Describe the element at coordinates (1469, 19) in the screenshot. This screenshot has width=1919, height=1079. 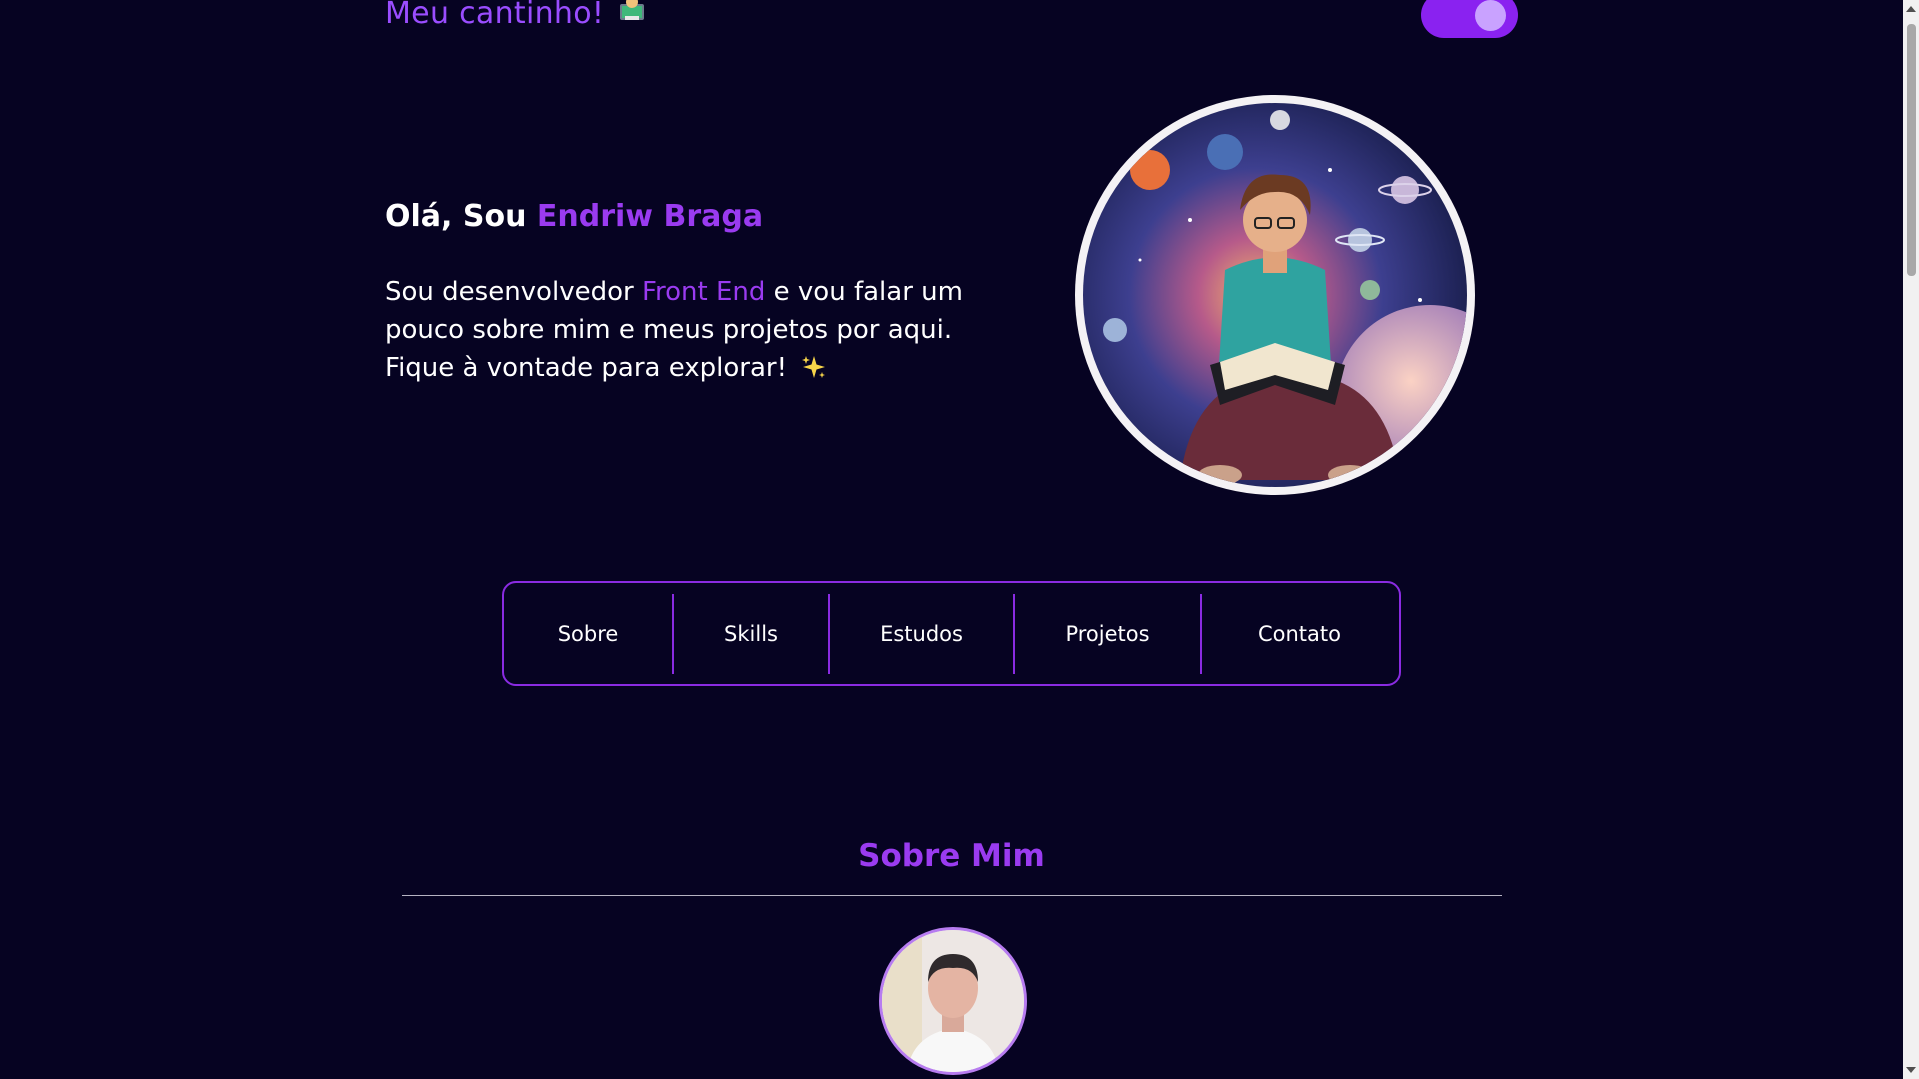
I see `theme-toggle` at that location.